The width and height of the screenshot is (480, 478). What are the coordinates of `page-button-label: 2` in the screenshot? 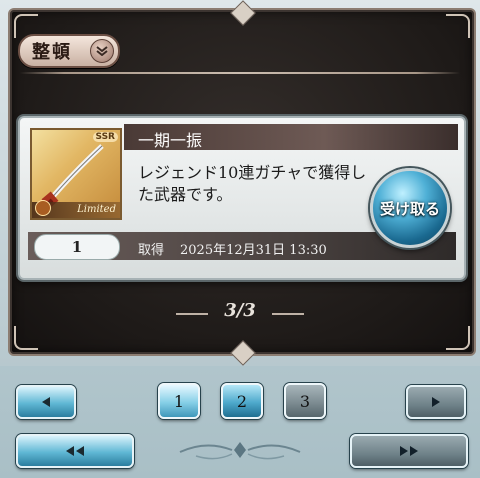 It's located at (242, 401).